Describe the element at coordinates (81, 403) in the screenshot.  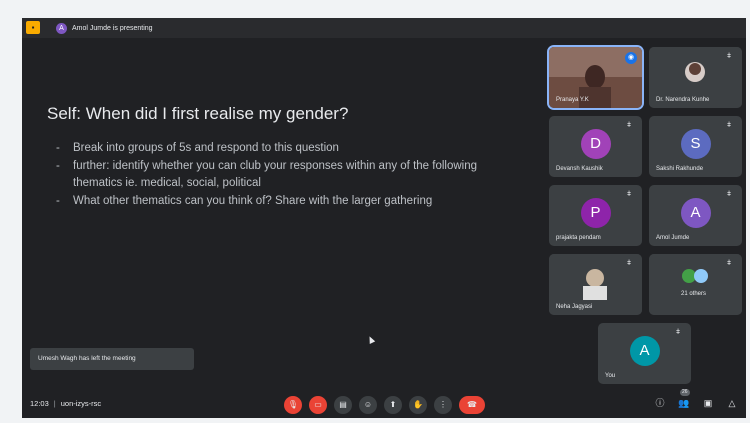
I see `meeting-code: uon-izys-rsc` at that location.